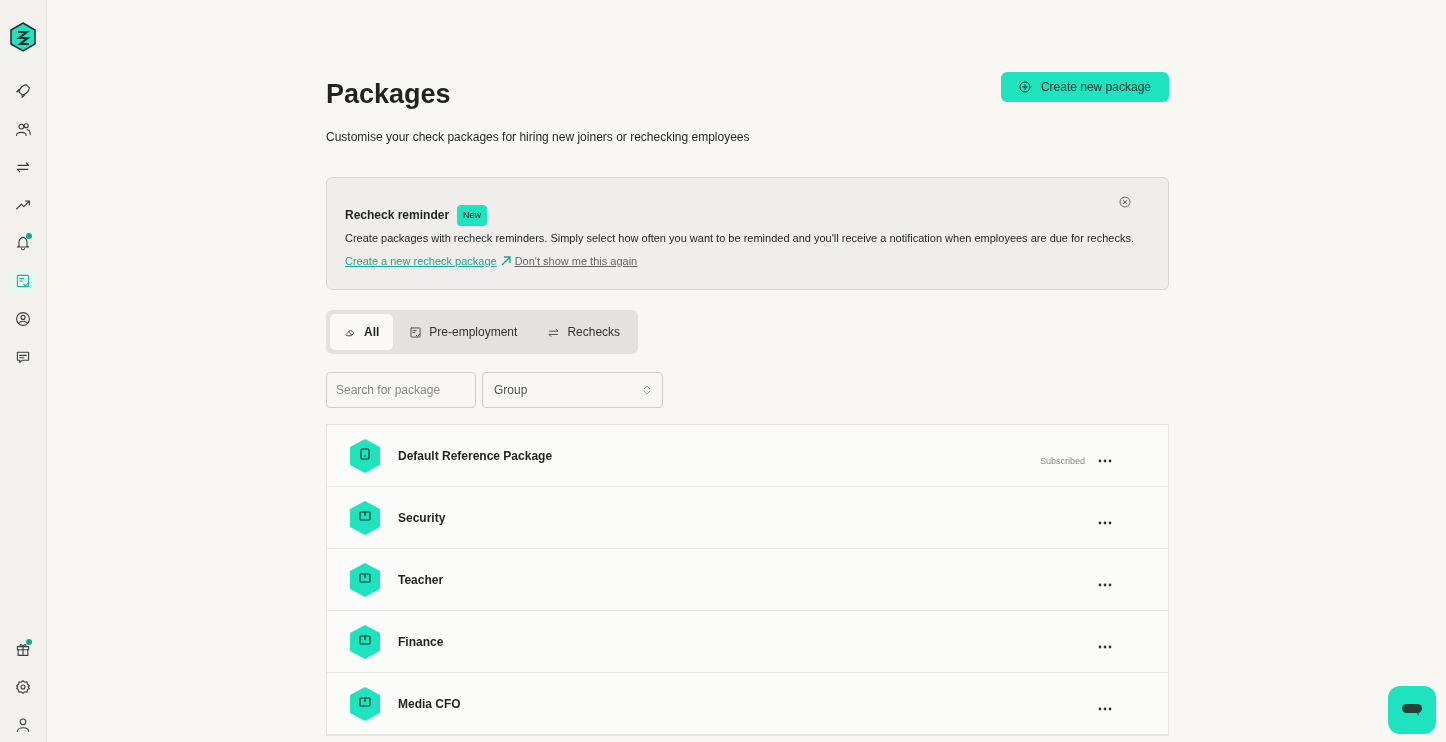  Describe the element at coordinates (538, 137) in the screenshot. I see `page-subtitle: Customise your check packages for hiring new joiners or rechecking employees` at that location.